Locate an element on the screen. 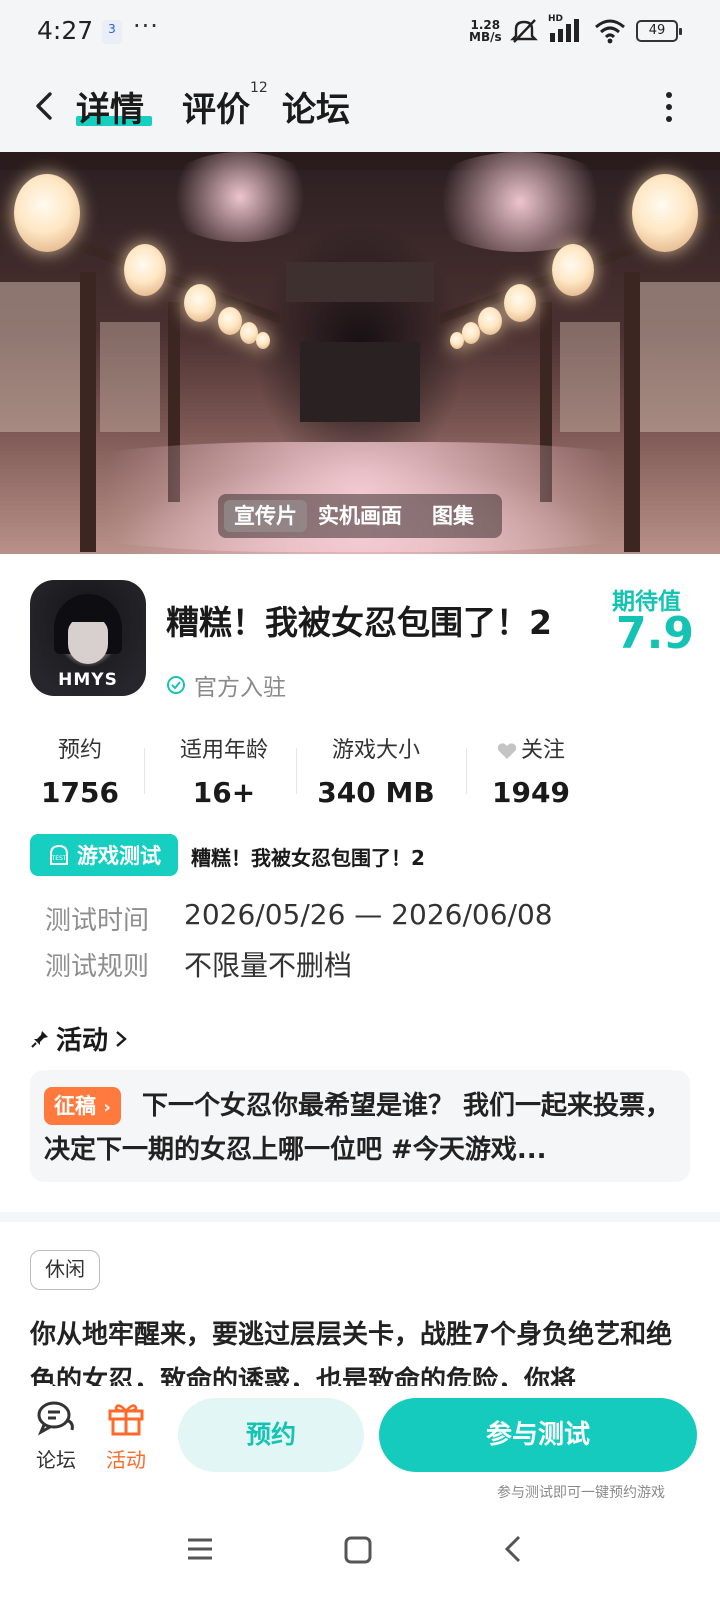 This screenshot has height=1600, width=720. home-icon is located at coordinates (358, 1550).